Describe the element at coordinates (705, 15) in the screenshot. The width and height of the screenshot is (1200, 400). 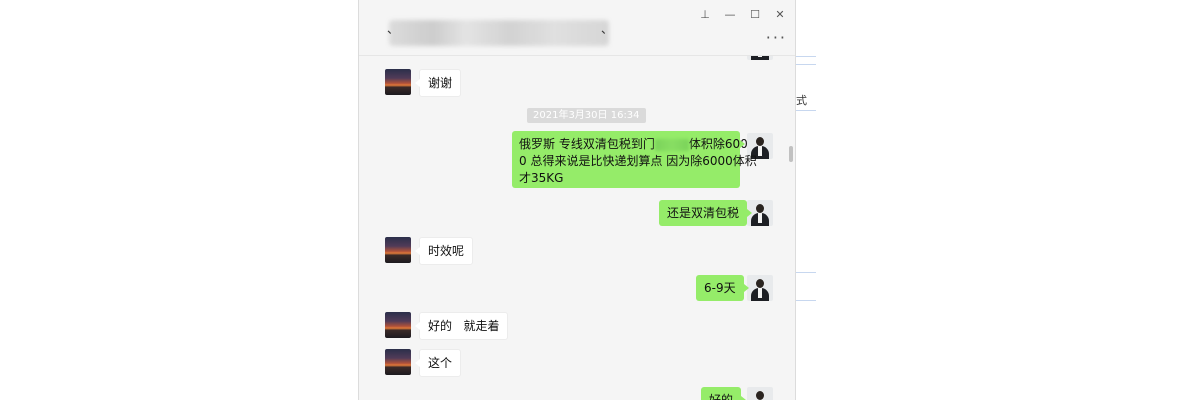
I see `pin-icon: ⊥` at that location.